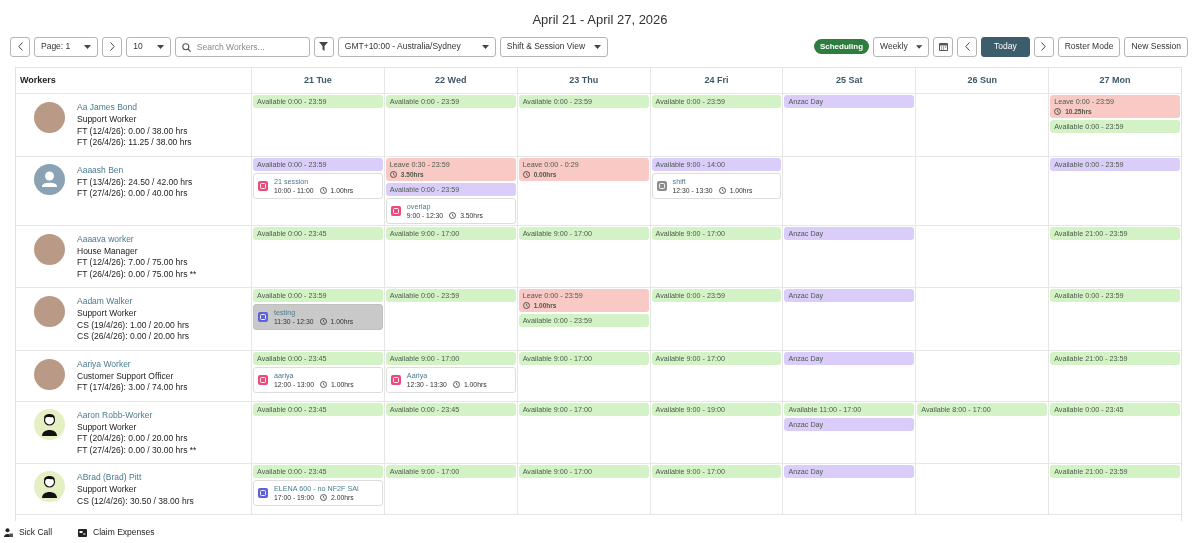  I want to click on column-header: Workers, so click(38, 80).